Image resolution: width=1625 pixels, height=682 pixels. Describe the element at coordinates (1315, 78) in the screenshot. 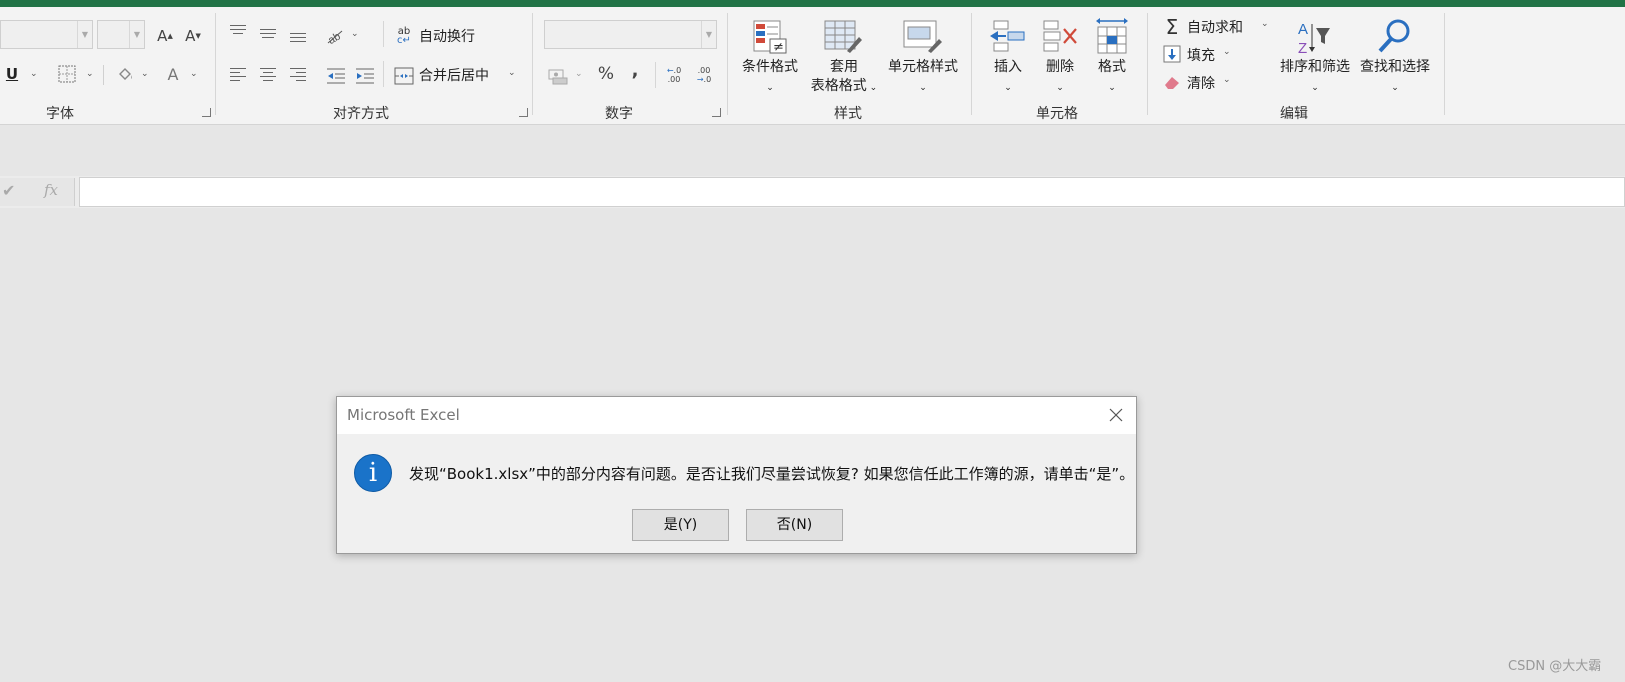

I see `sort-filter-button: 排序和筛选 ⌄` at that location.